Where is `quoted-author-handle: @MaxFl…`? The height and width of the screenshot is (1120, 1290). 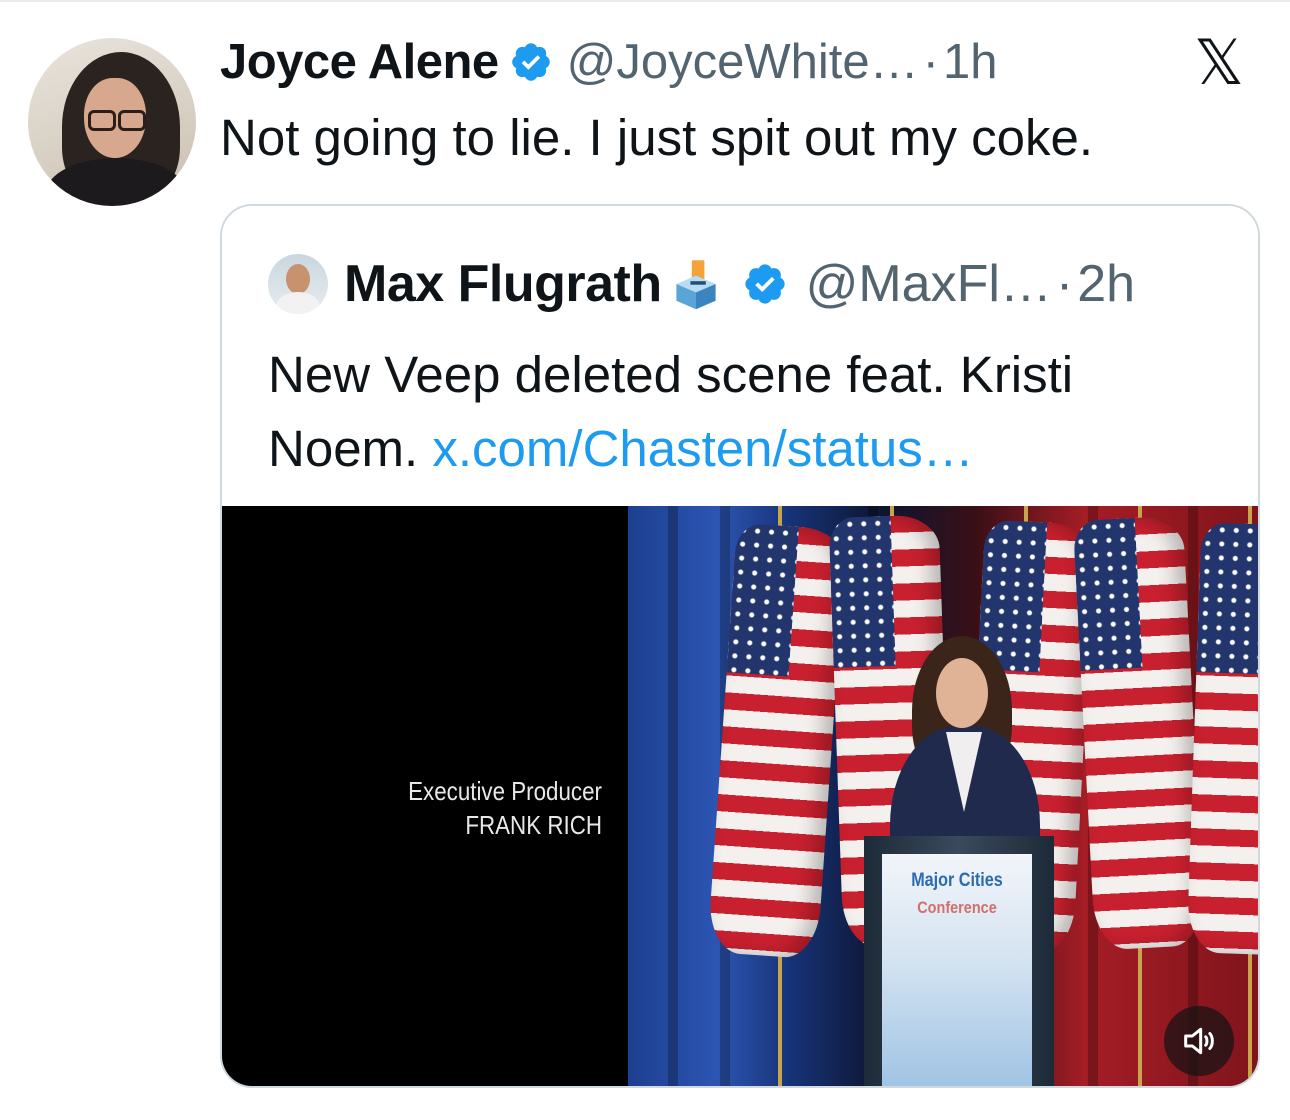
quoted-author-handle: @MaxFl… is located at coordinates (929, 284).